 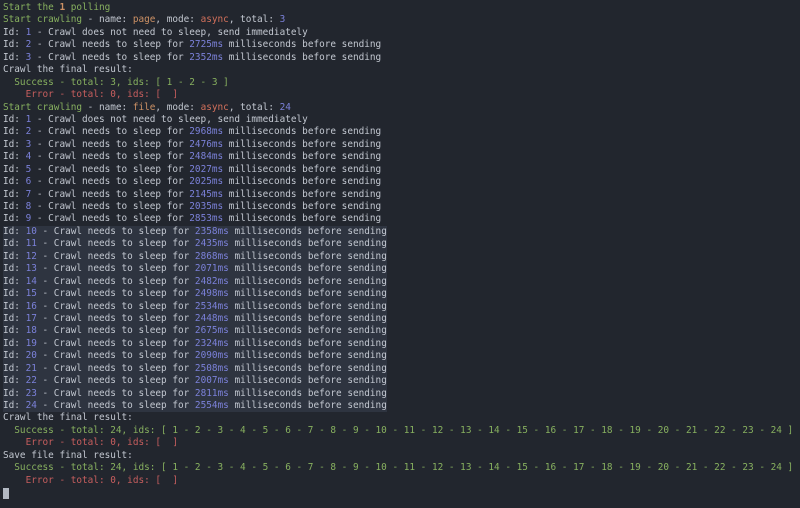 I want to click on terminal-text-segment: 23, so click(x=31, y=393).